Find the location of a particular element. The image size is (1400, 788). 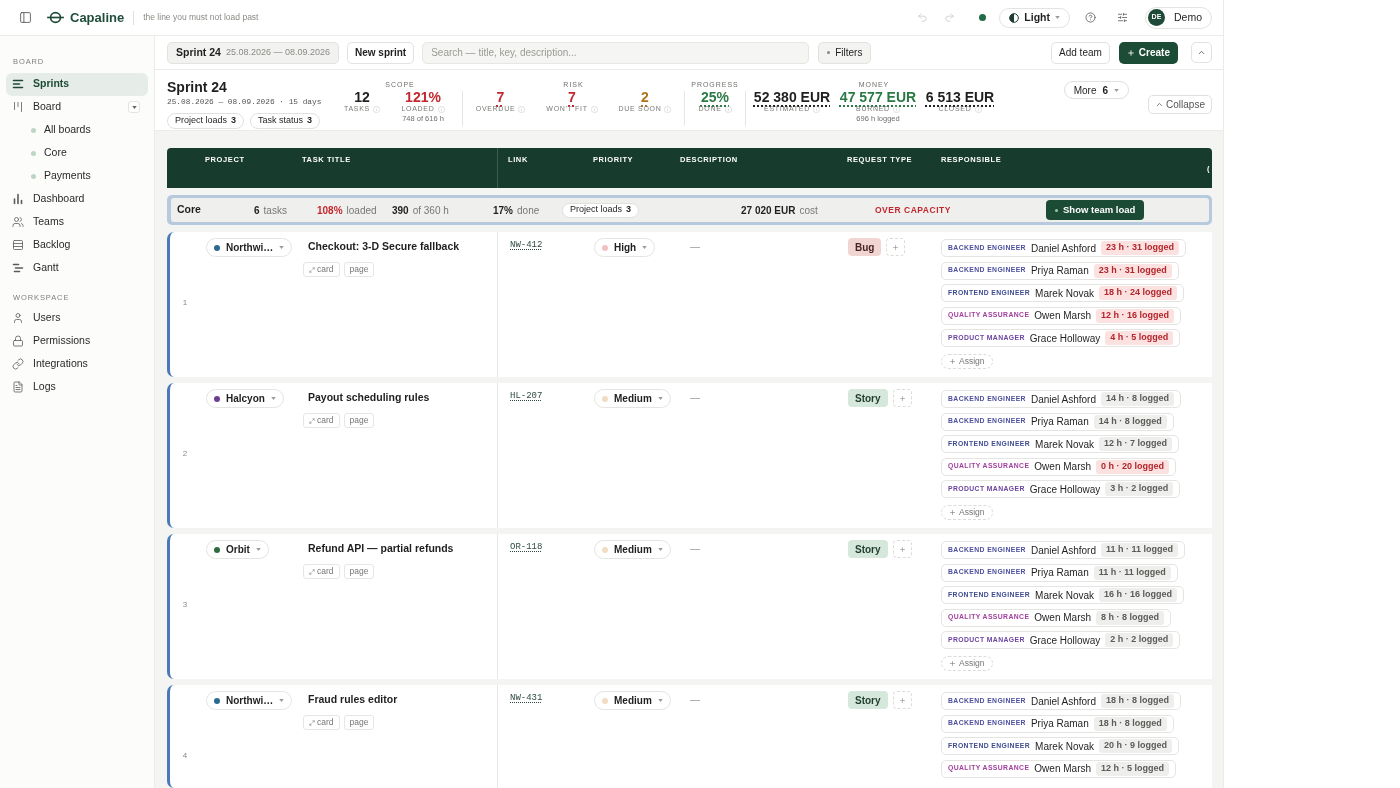

sidebar-item: Dashboard is located at coordinates (77, 199).